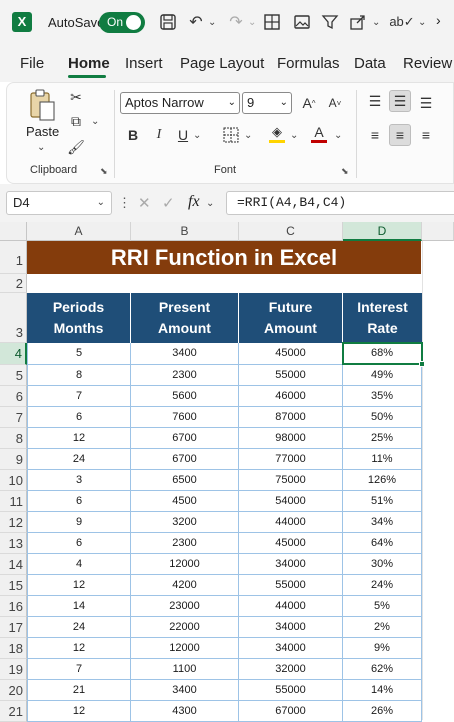 The width and height of the screenshot is (454, 722). Describe the element at coordinates (232, 103) in the screenshot. I see `font-name-dropdown-icon: ⌄` at that location.